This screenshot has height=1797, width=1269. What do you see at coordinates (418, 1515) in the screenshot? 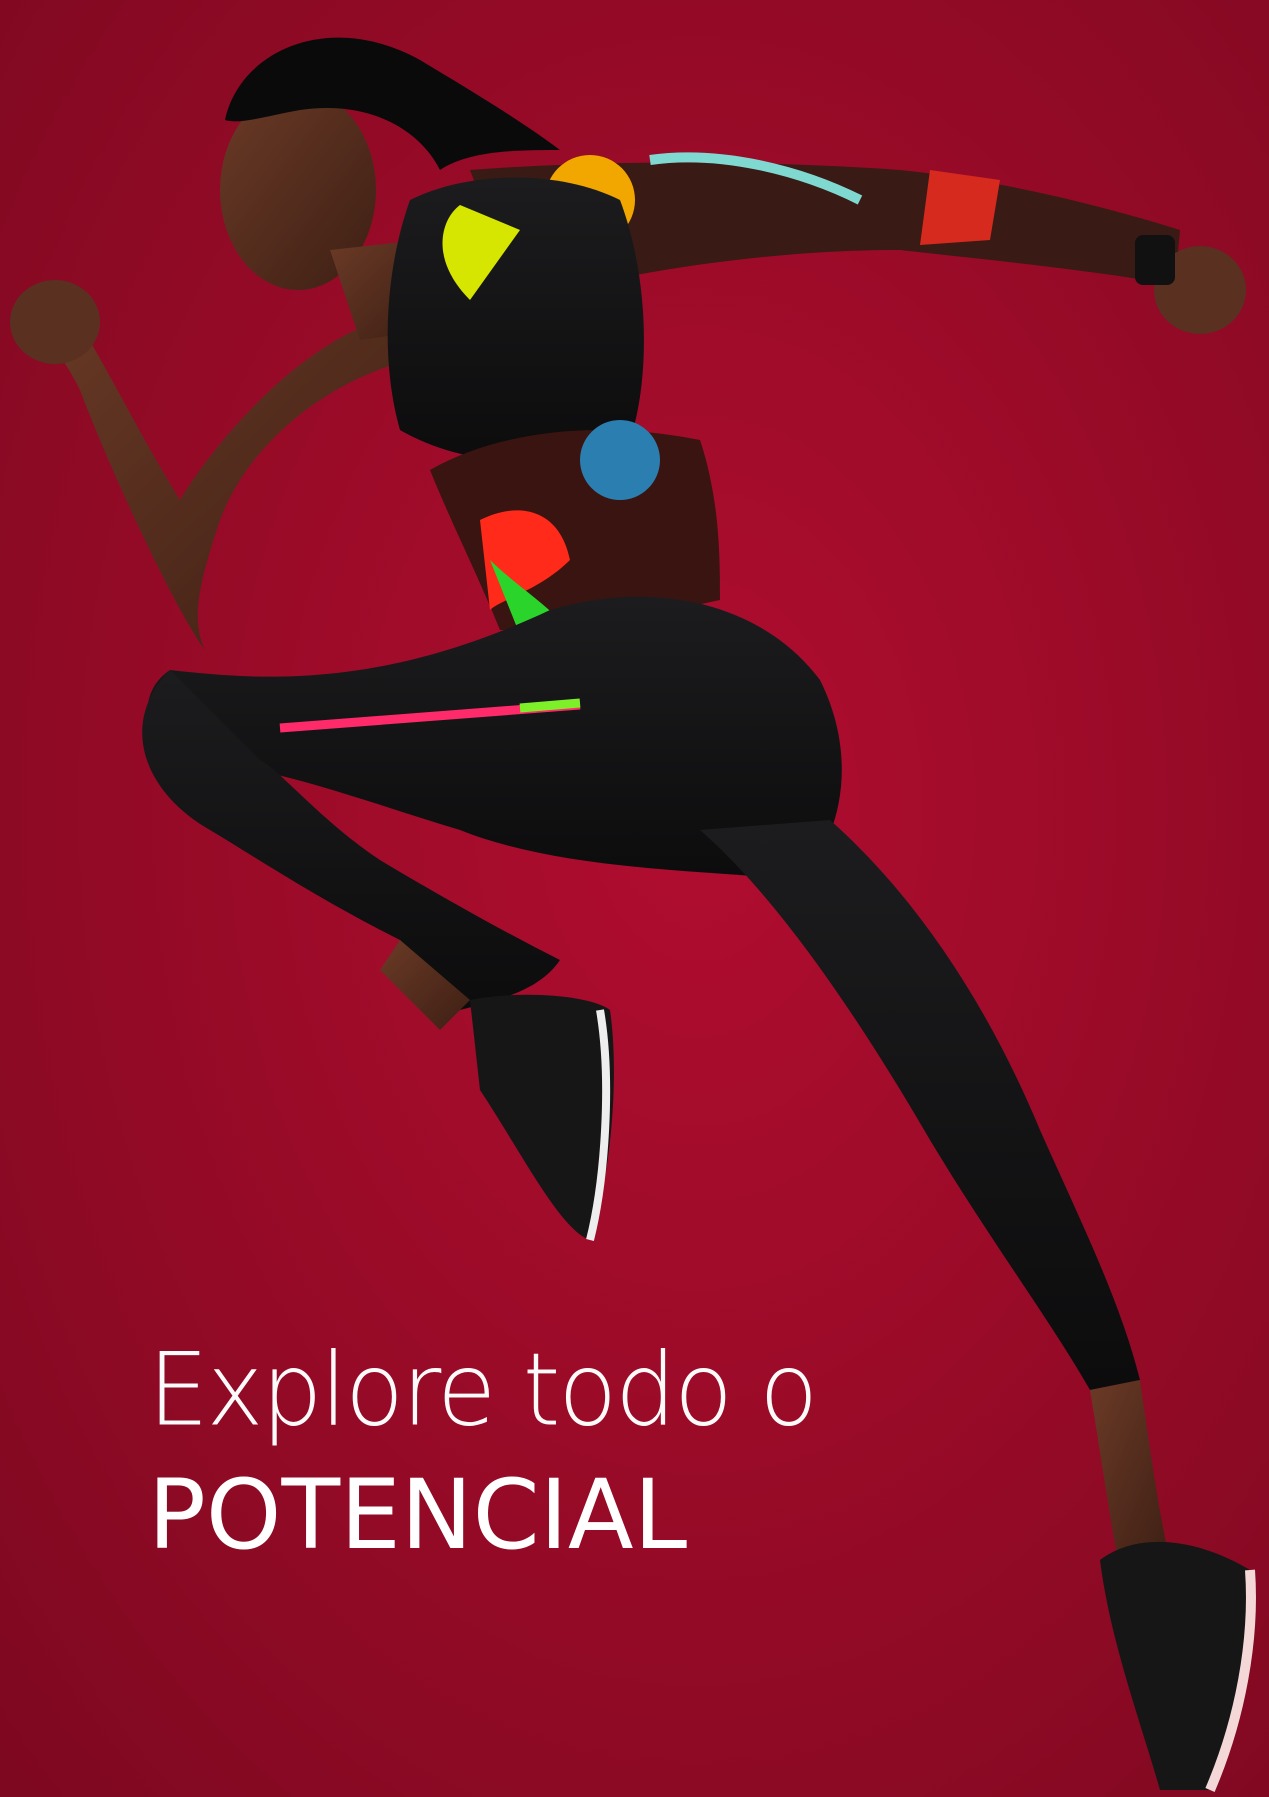
I see `headline-line2: POTENCIAL` at bounding box center [418, 1515].